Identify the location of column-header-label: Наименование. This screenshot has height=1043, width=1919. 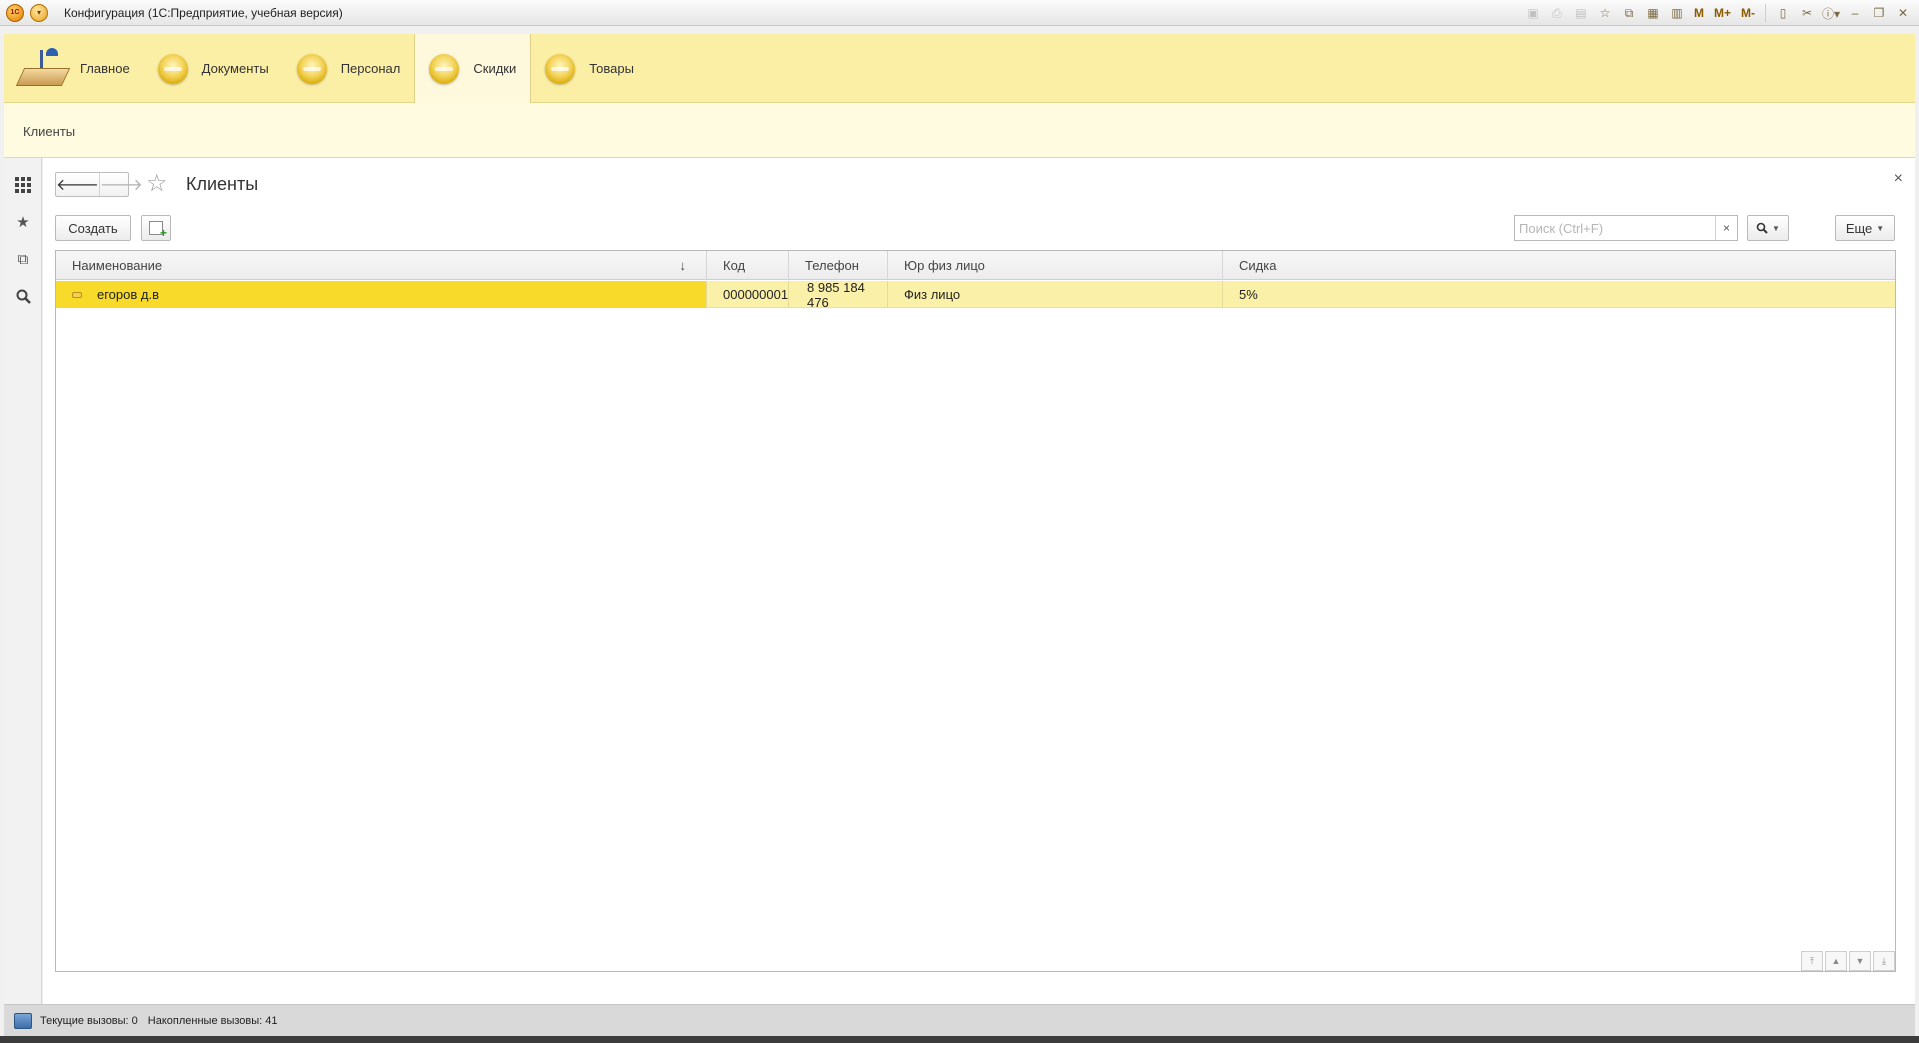
(117, 265).